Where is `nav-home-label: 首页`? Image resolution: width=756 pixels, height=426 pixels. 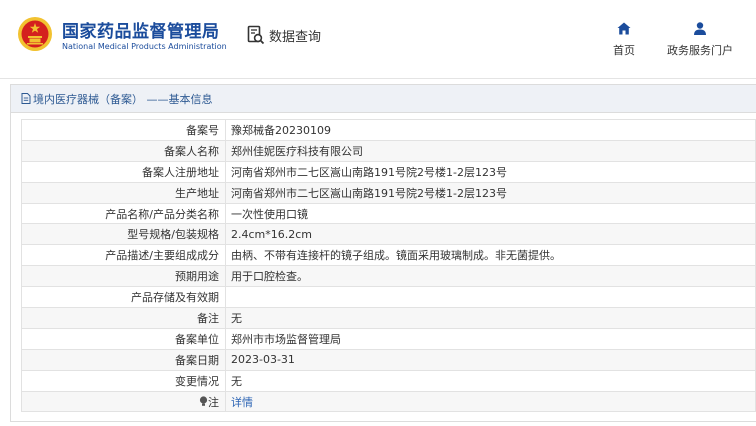 nav-home-label: 首页 is located at coordinates (624, 50).